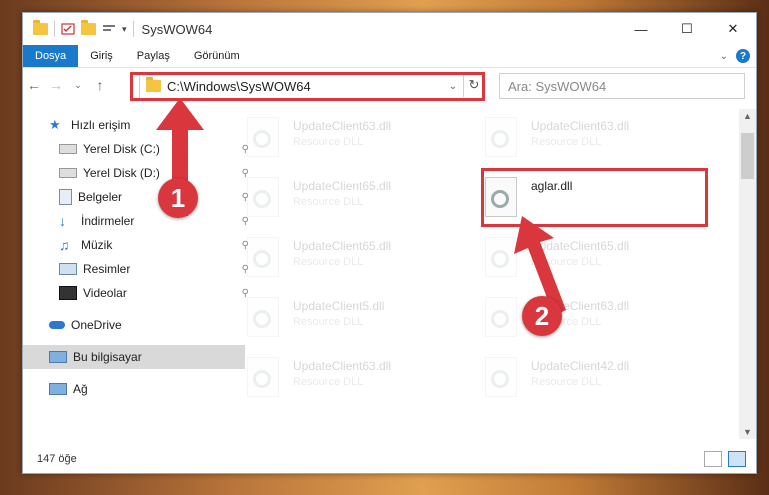  What do you see at coordinates (100, 85) in the screenshot?
I see `up-icon: ↑` at bounding box center [100, 85].